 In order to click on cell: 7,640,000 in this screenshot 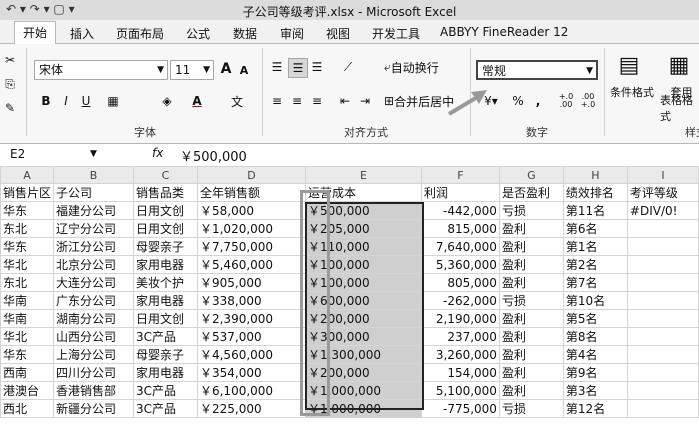, I will do `click(460, 246)`.